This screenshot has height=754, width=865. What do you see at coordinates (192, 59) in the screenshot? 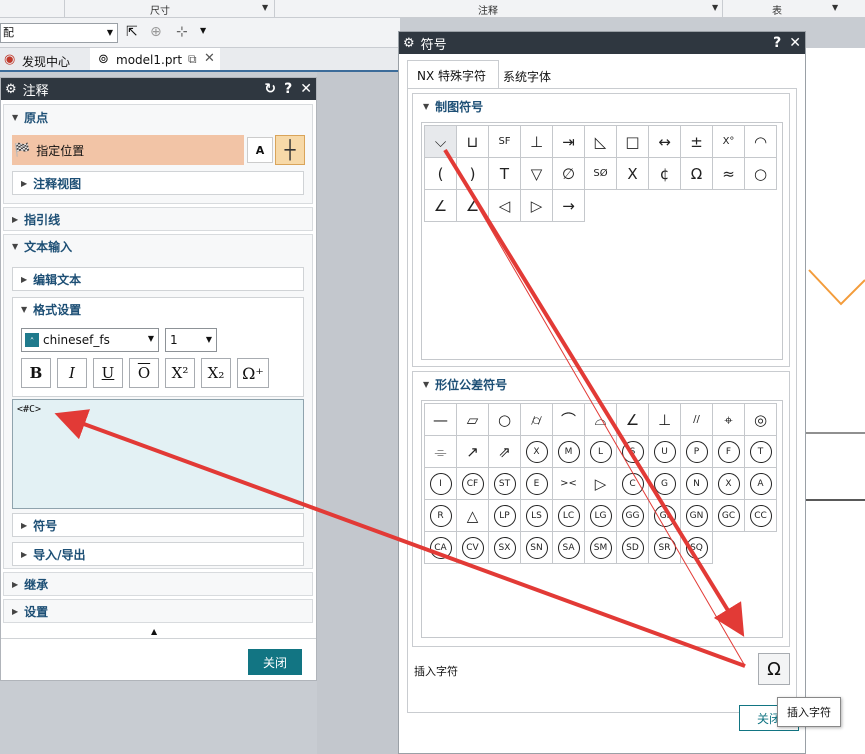
I see `popout-icon: ⧉` at bounding box center [192, 59].